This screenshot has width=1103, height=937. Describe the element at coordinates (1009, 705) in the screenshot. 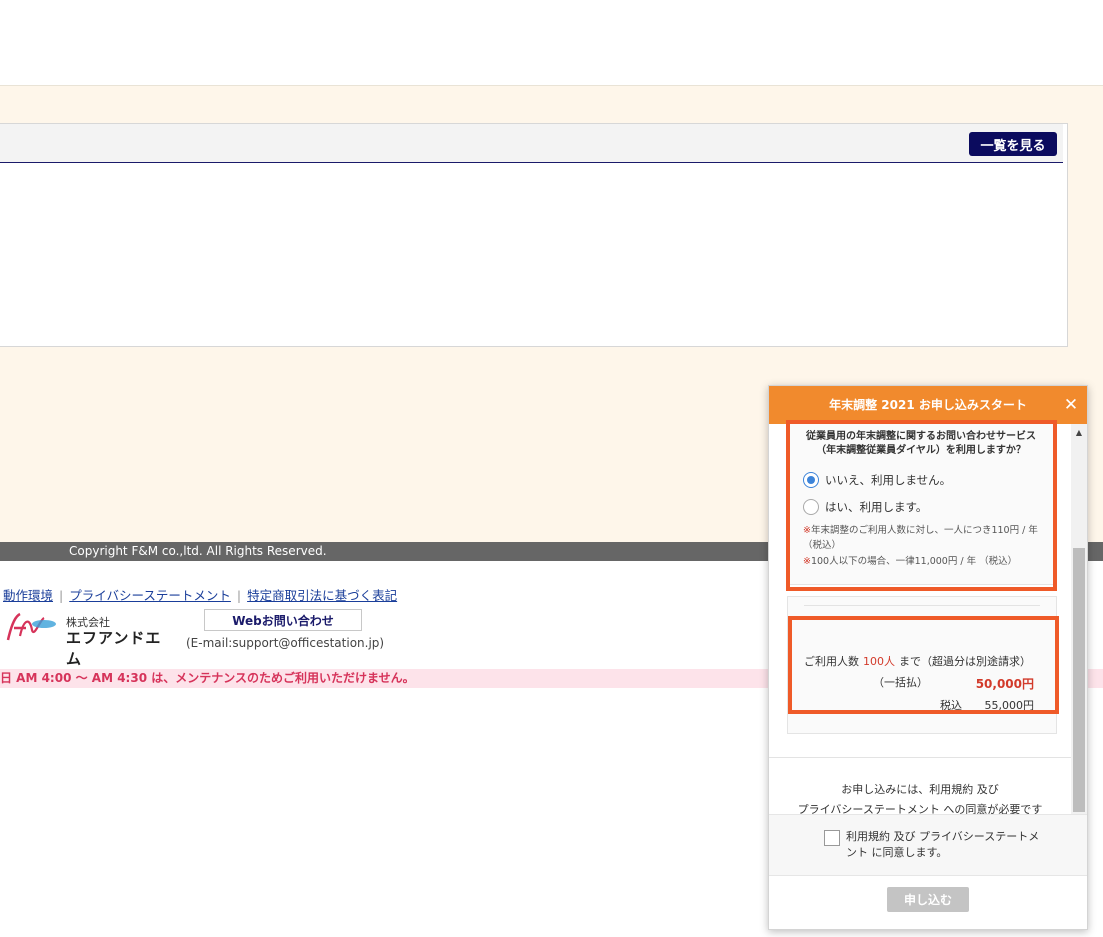

I see `plan-tax-price: 55,000円` at that location.